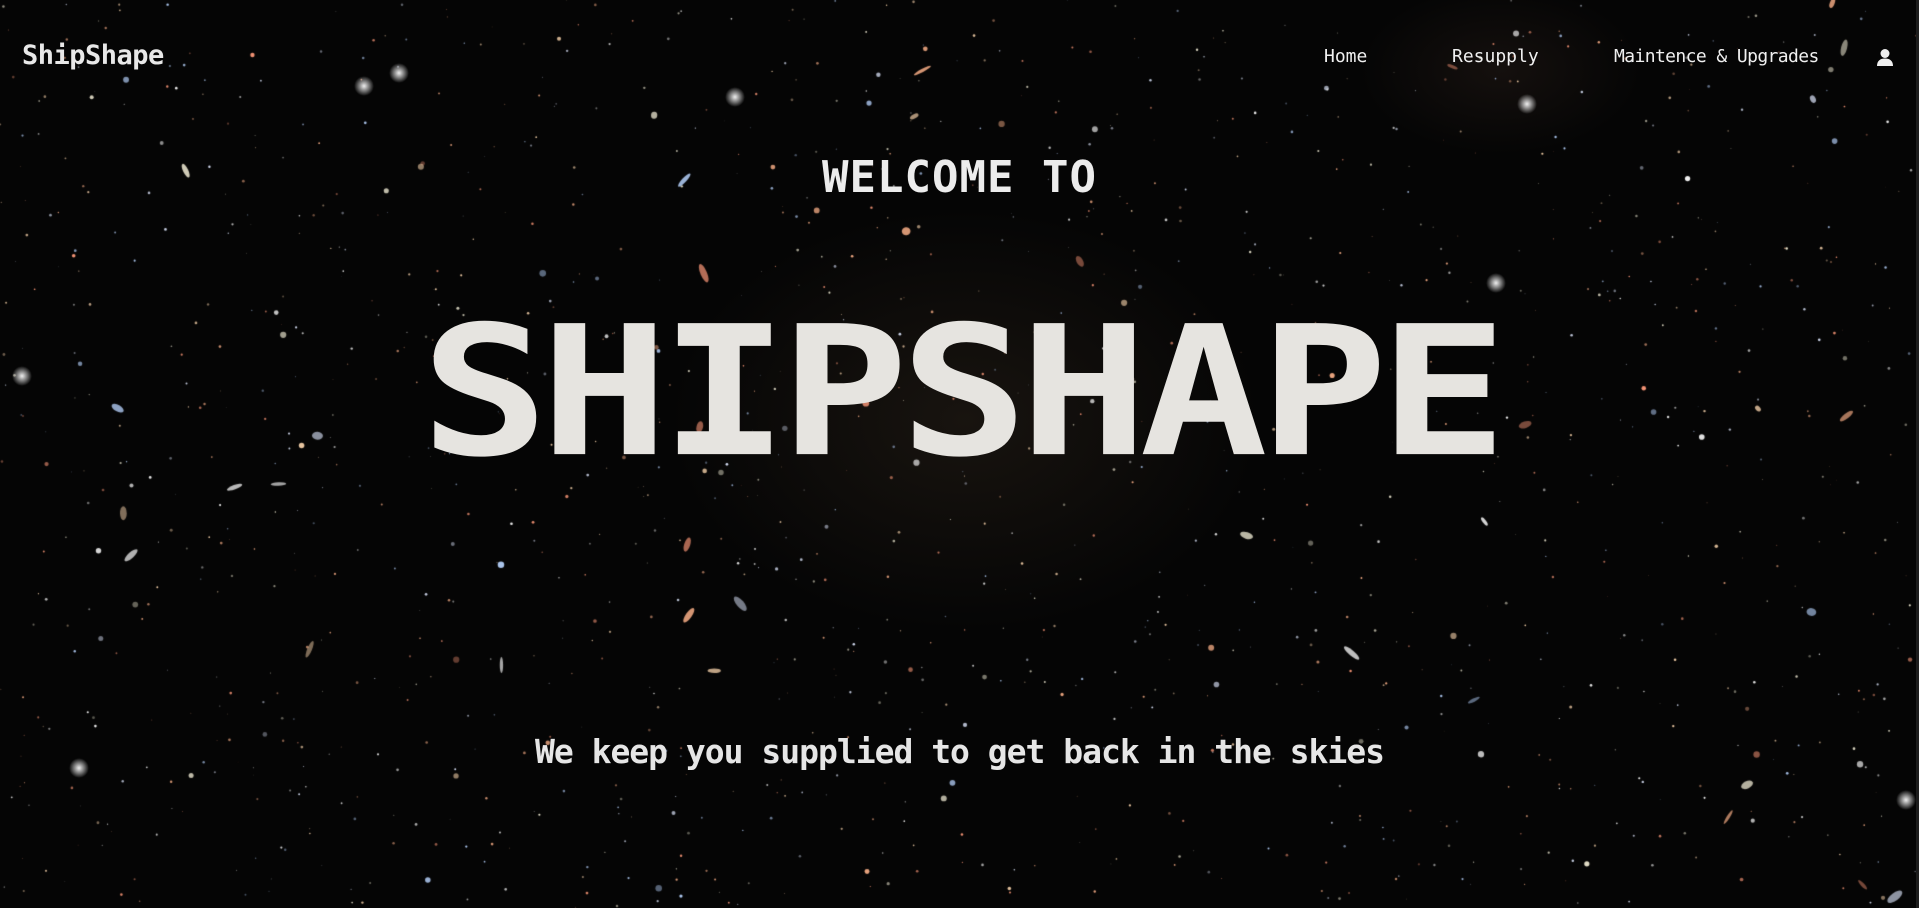  What do you see at coordinates (93, 55) in the screenshot?
I see `brand-logo: ShipShape` at bounding box center [93, 55].